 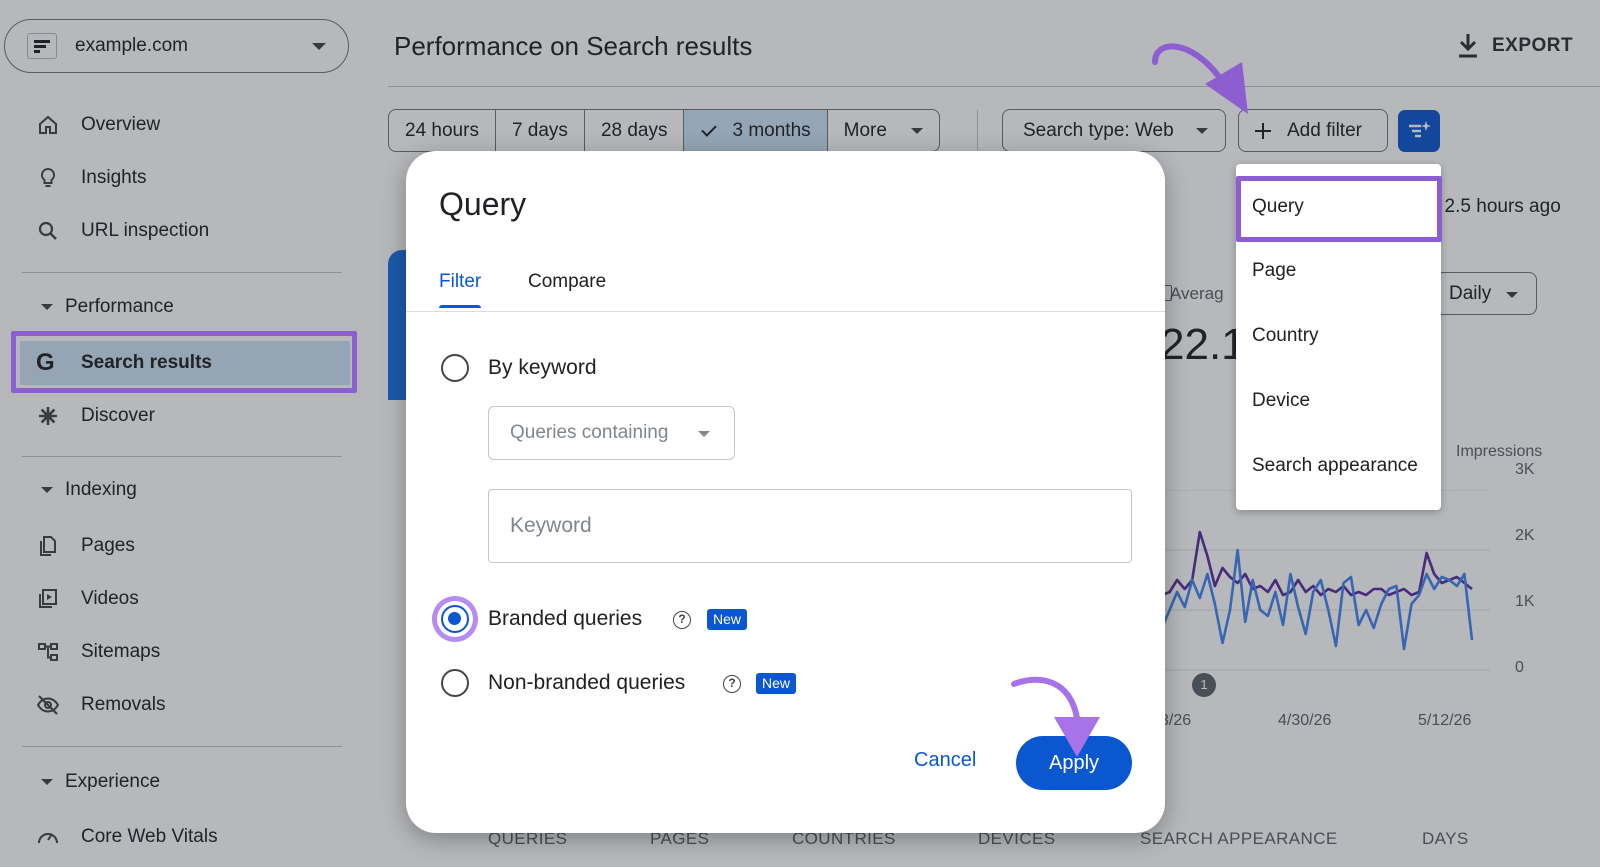 What do you see at coordinates (460, 282) in the screenshot?
I see `tab-filter: Filter` at bounding box center [460, 282].